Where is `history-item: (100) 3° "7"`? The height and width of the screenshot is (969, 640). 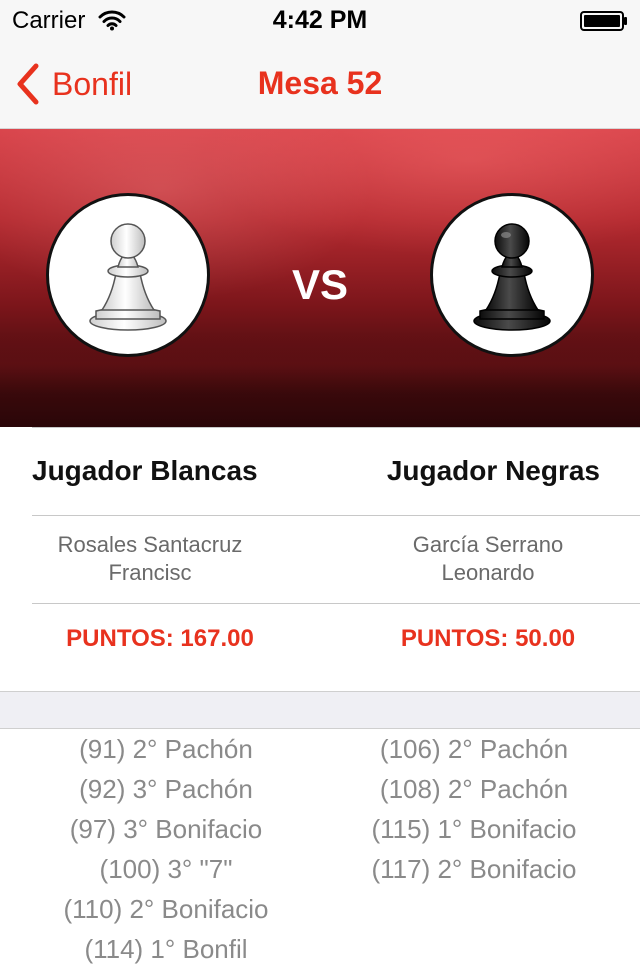
history-item: (100) 3° "7" is located at coordinates (166, 869).